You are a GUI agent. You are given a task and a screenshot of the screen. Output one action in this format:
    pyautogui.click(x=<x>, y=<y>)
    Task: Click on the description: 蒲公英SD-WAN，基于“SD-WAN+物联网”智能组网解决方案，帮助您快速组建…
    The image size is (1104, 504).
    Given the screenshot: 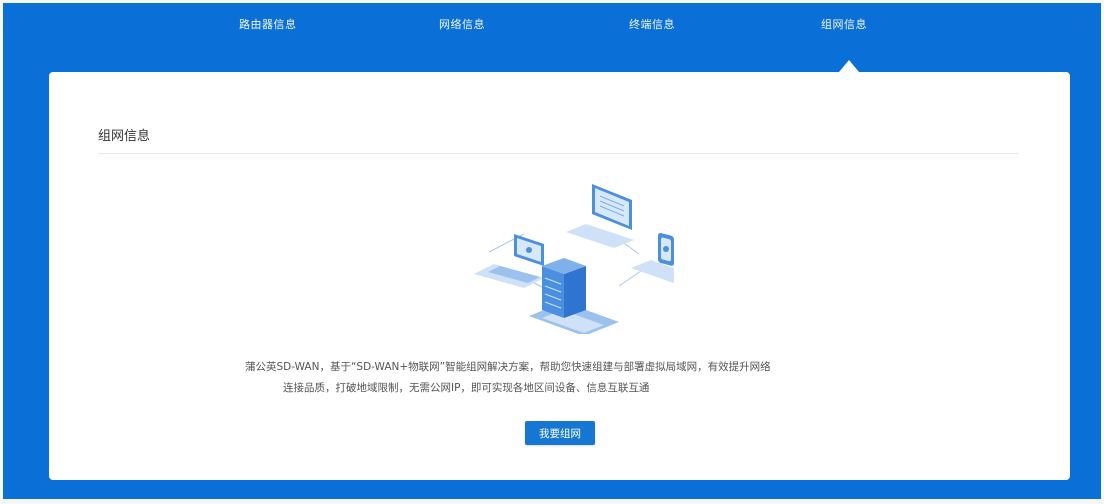 What is the action you would take?
    pyautogui.click(x=555, y=378)
    